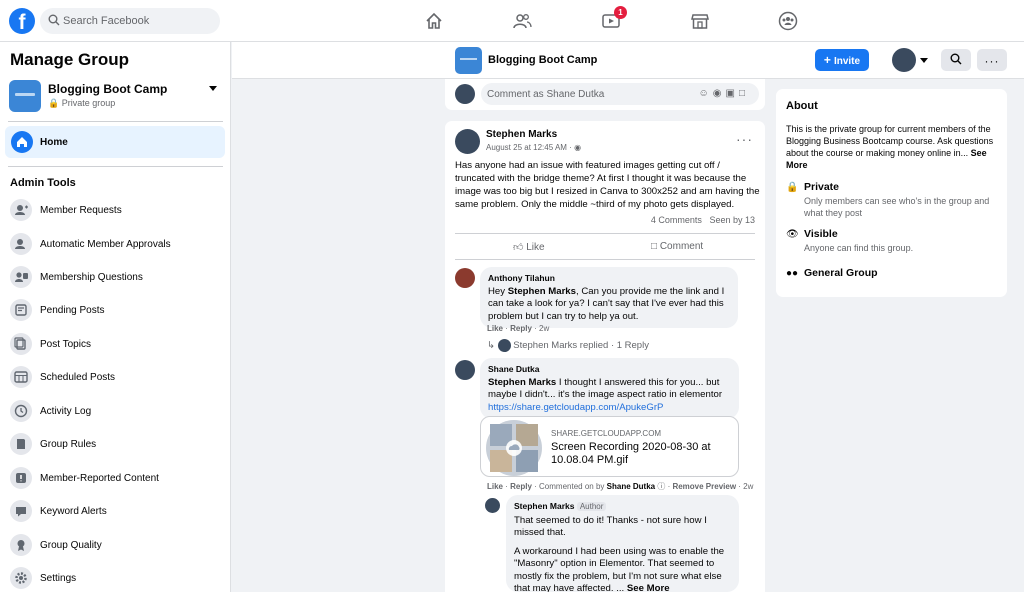 The height and width of the screenshot is (592, 1024). I want to click on visibility-title: Visible, so click(821, 234).